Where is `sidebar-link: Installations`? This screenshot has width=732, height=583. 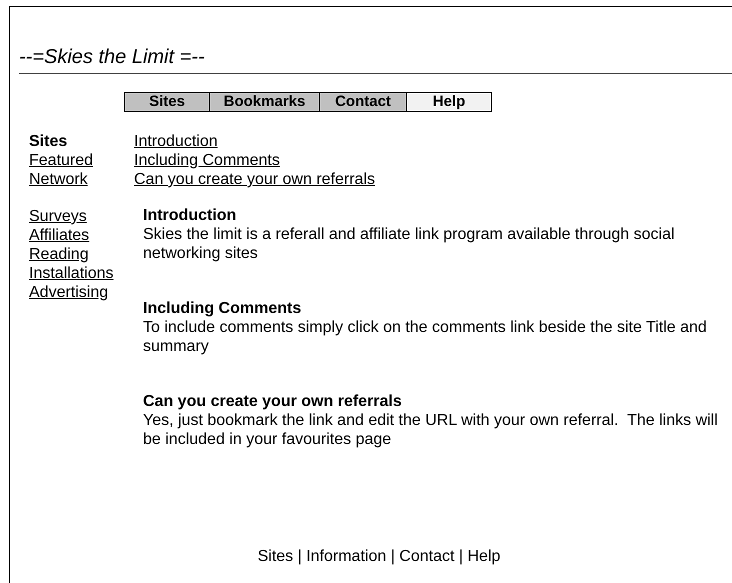 sidebar-link: Installations is located at coordinates (71, 273).